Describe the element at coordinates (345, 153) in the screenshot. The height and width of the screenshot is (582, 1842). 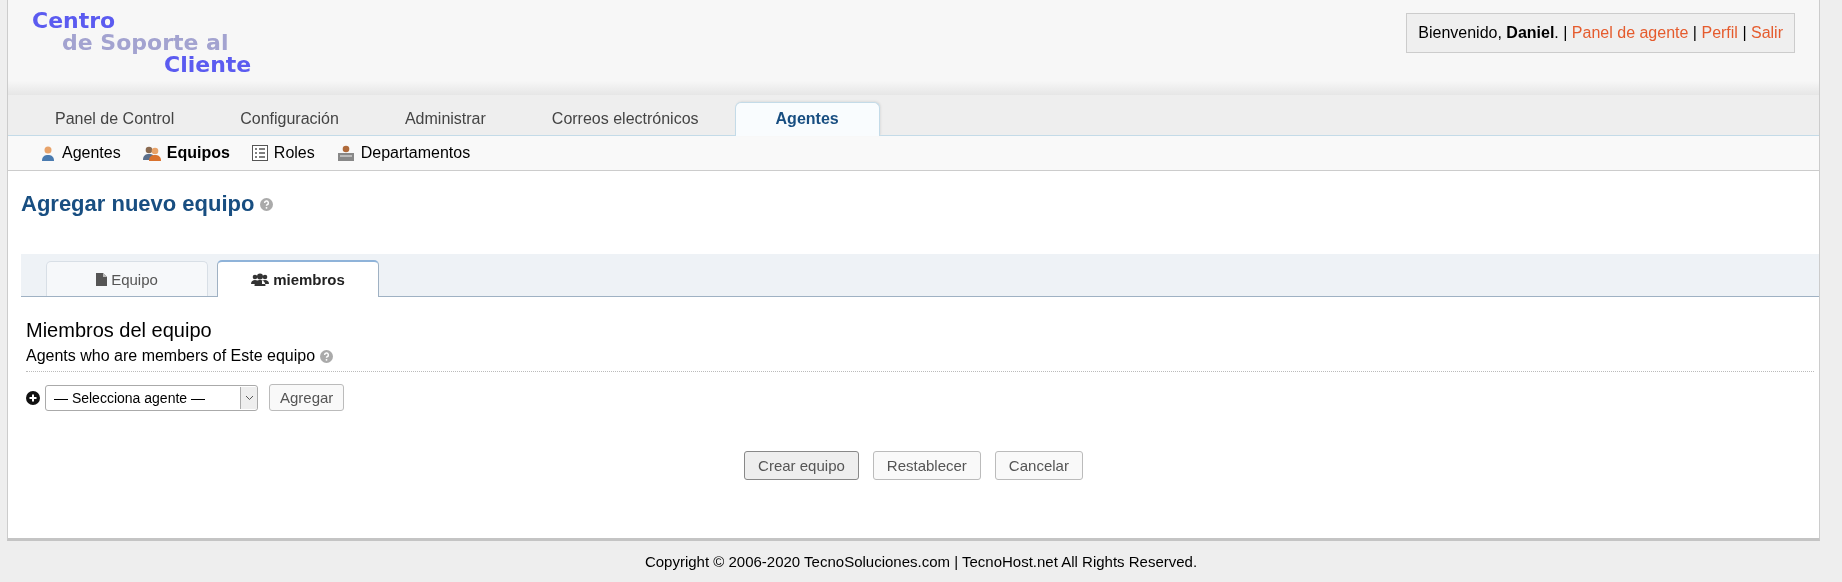
I see `person-at-desk-icon` at that location.